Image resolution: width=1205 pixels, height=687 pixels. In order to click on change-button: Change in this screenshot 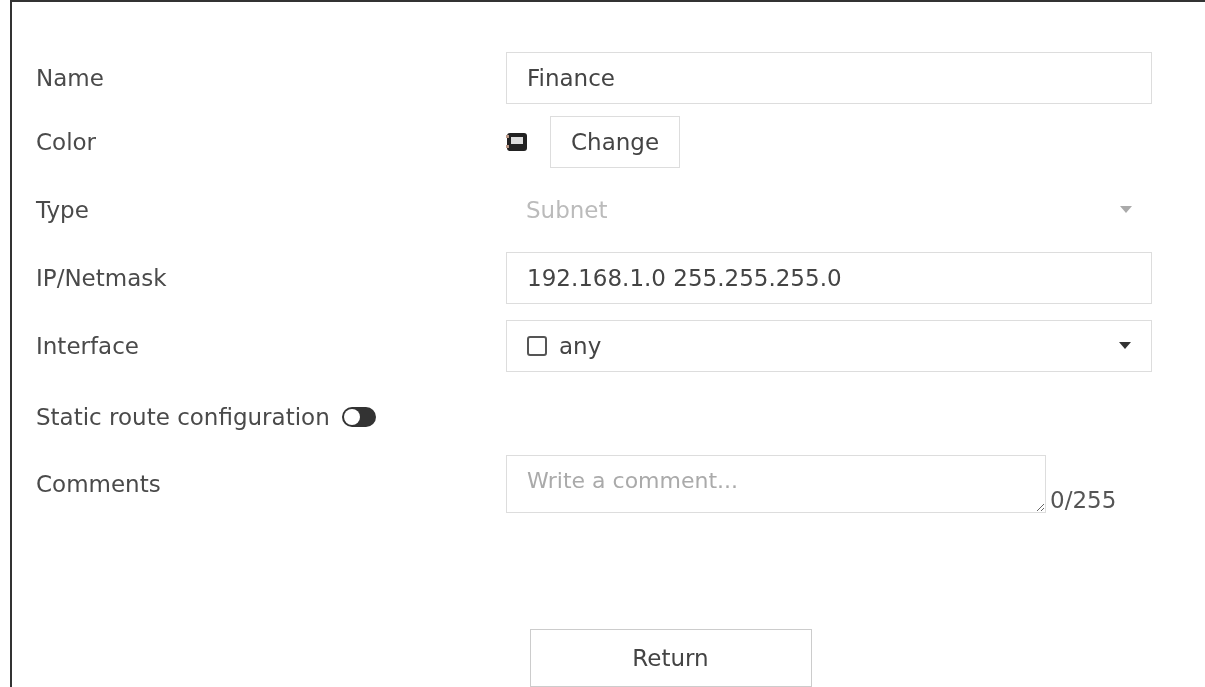, I will do `click(615, 142)`.